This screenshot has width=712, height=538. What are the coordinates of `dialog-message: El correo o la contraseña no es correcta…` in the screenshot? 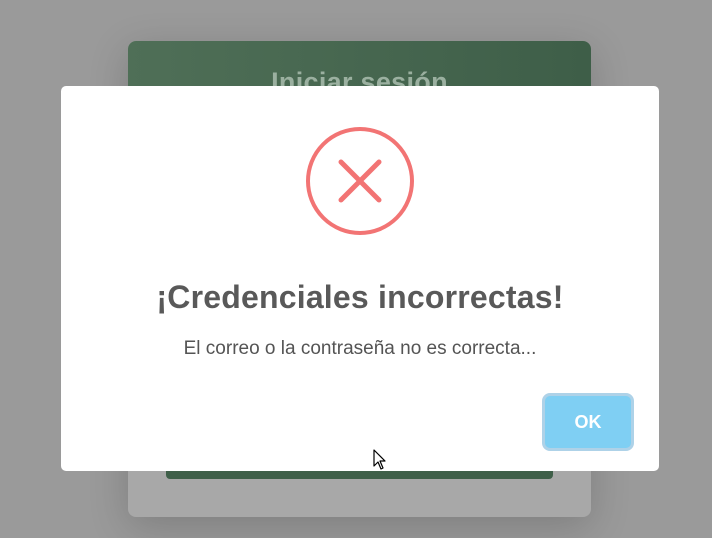 It's located at (360, 348).